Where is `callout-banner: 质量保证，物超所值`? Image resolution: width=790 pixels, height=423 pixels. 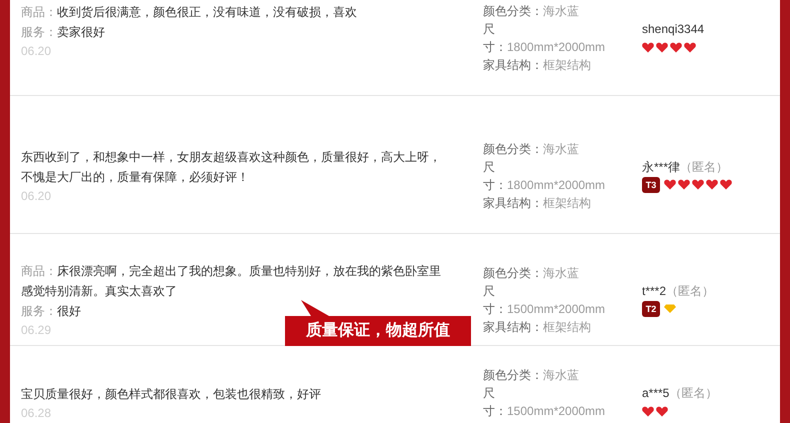 callout-banner: 质量保证，物超所值 is located at coordinates (378, 323).